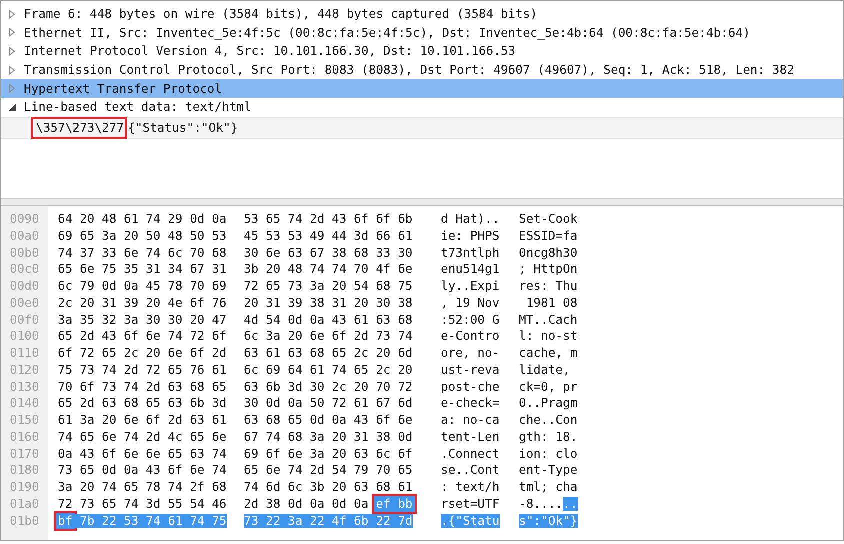 This screenshot has width=844, height=544. Describe the element at coordinates (142, 286) in the screenshot. I see `hex-bytes: 6c 79 0d 0a 45 78 70 69` at that location.